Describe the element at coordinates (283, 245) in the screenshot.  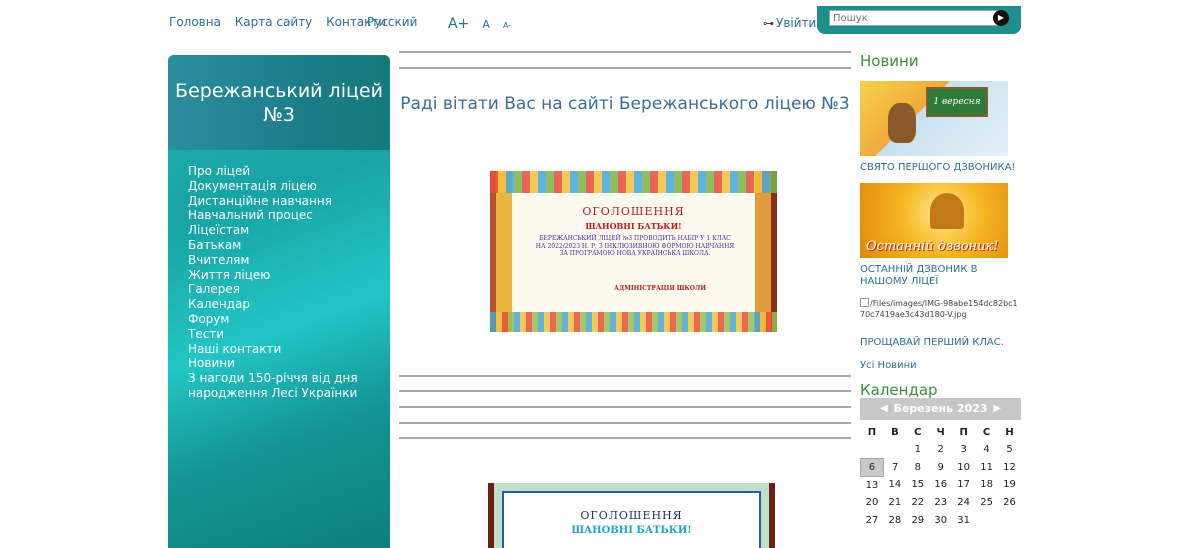
I see `sidebar-item-parents: Батькам` at that location.